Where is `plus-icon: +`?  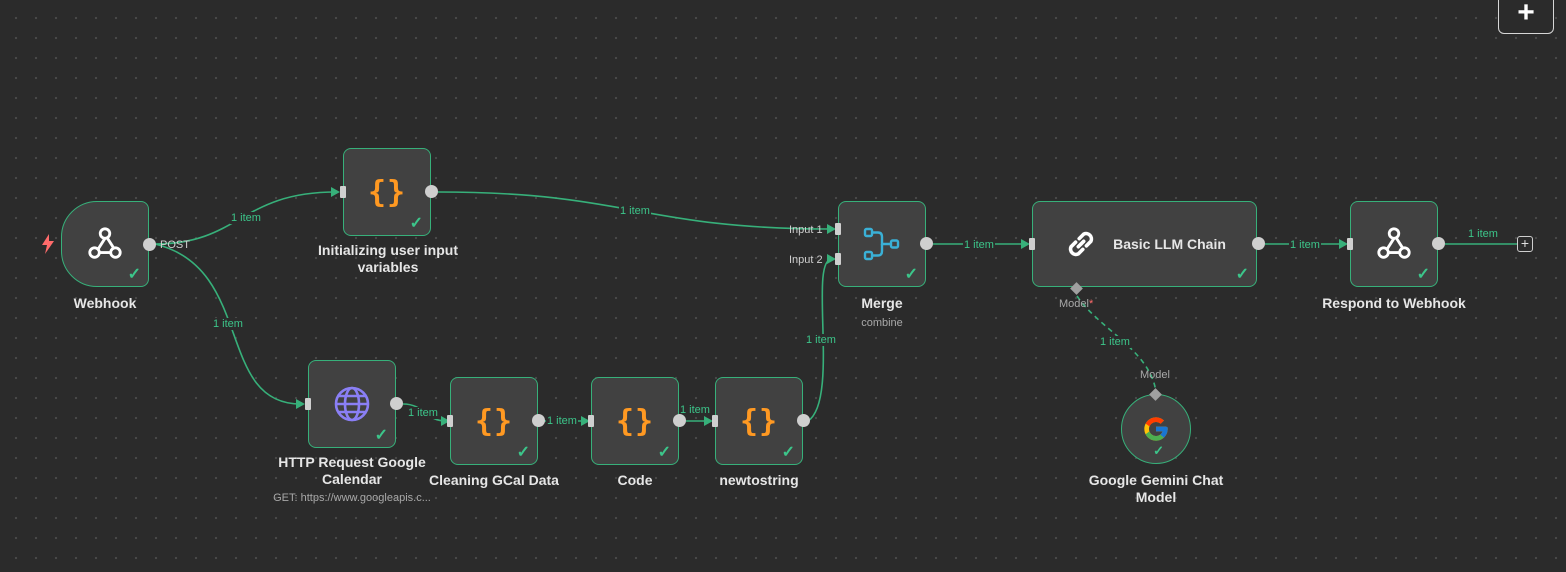 plus-icon: + is located at coordinates (1526, 14).